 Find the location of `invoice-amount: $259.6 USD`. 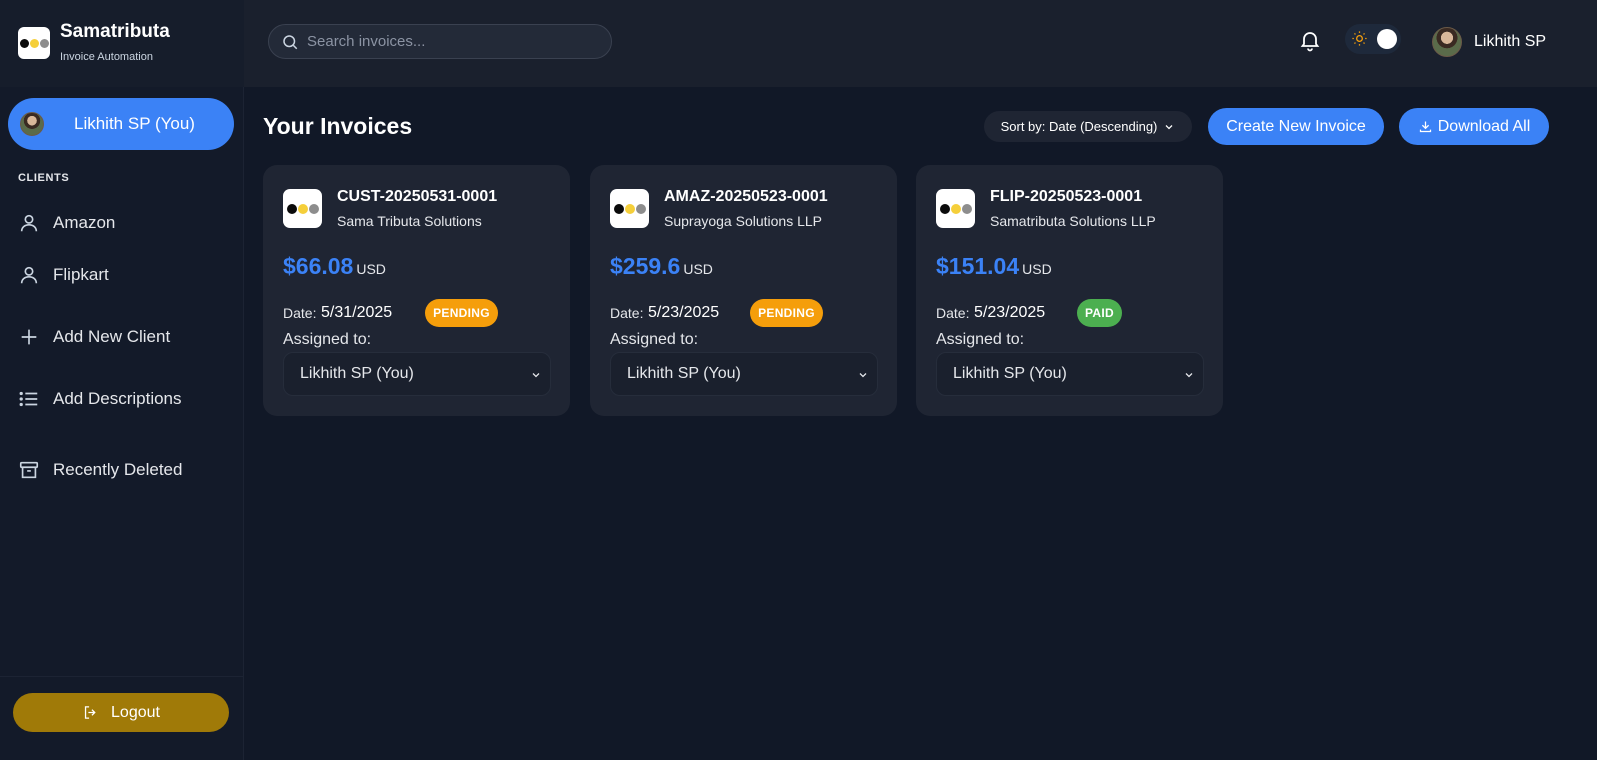

invoice-amount: $259.6 USD is located at coordinates (661, 266).